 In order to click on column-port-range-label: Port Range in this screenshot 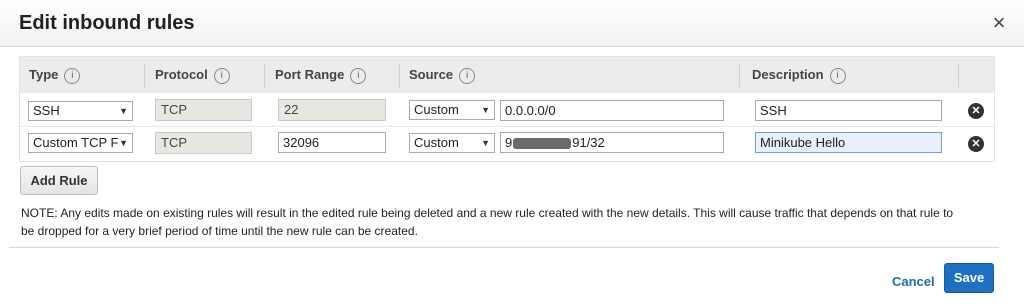, I will do `click(310, 74)`.